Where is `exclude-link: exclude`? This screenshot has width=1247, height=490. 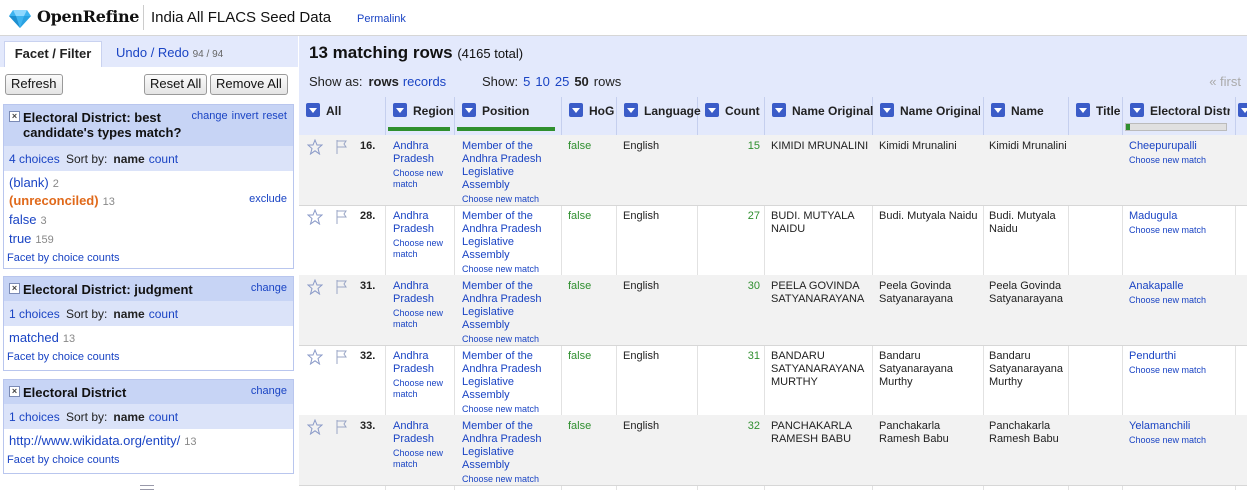 exclude-link: exclude is located at coordinates (268, 199).